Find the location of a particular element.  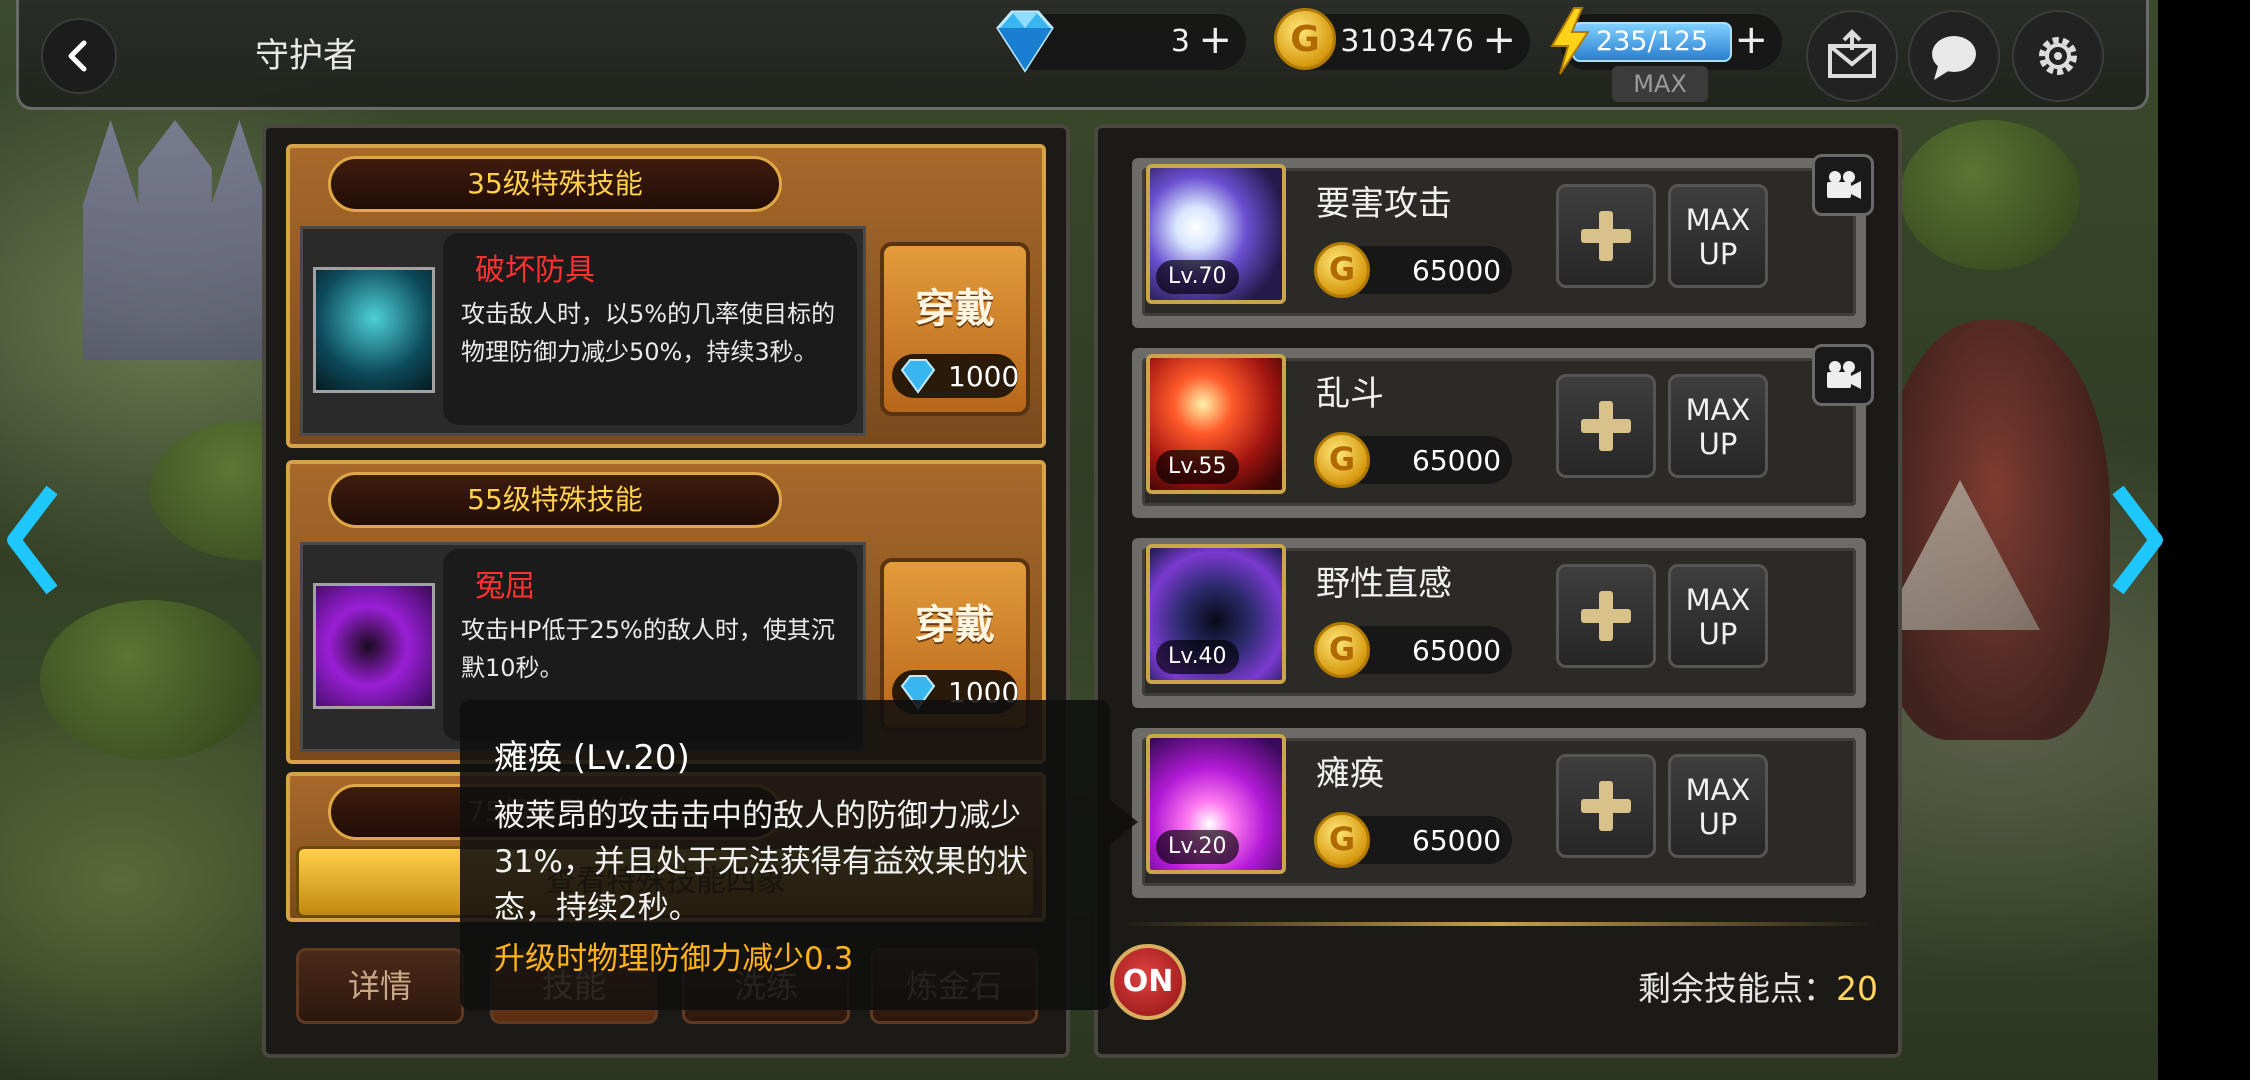

skill-level-badge: Lv.40 is located at coordinates (1197, 657).